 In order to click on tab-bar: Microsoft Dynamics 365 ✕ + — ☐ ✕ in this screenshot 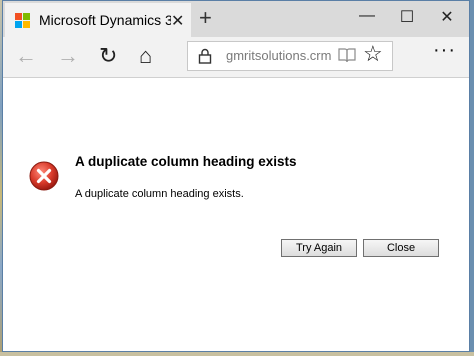, I will do `click(236, 19)`.